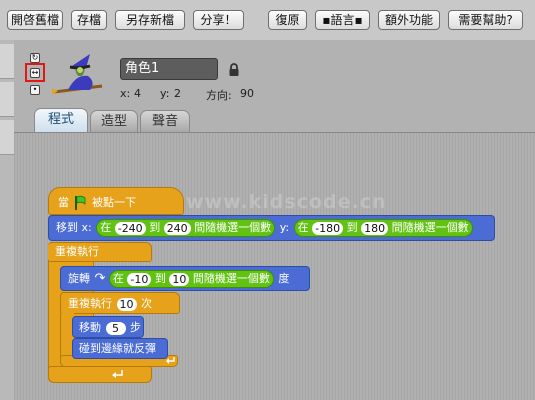  Describe the element at coordinates (7, 220) in the screenshot. I see `left-panel-edge` at that location.